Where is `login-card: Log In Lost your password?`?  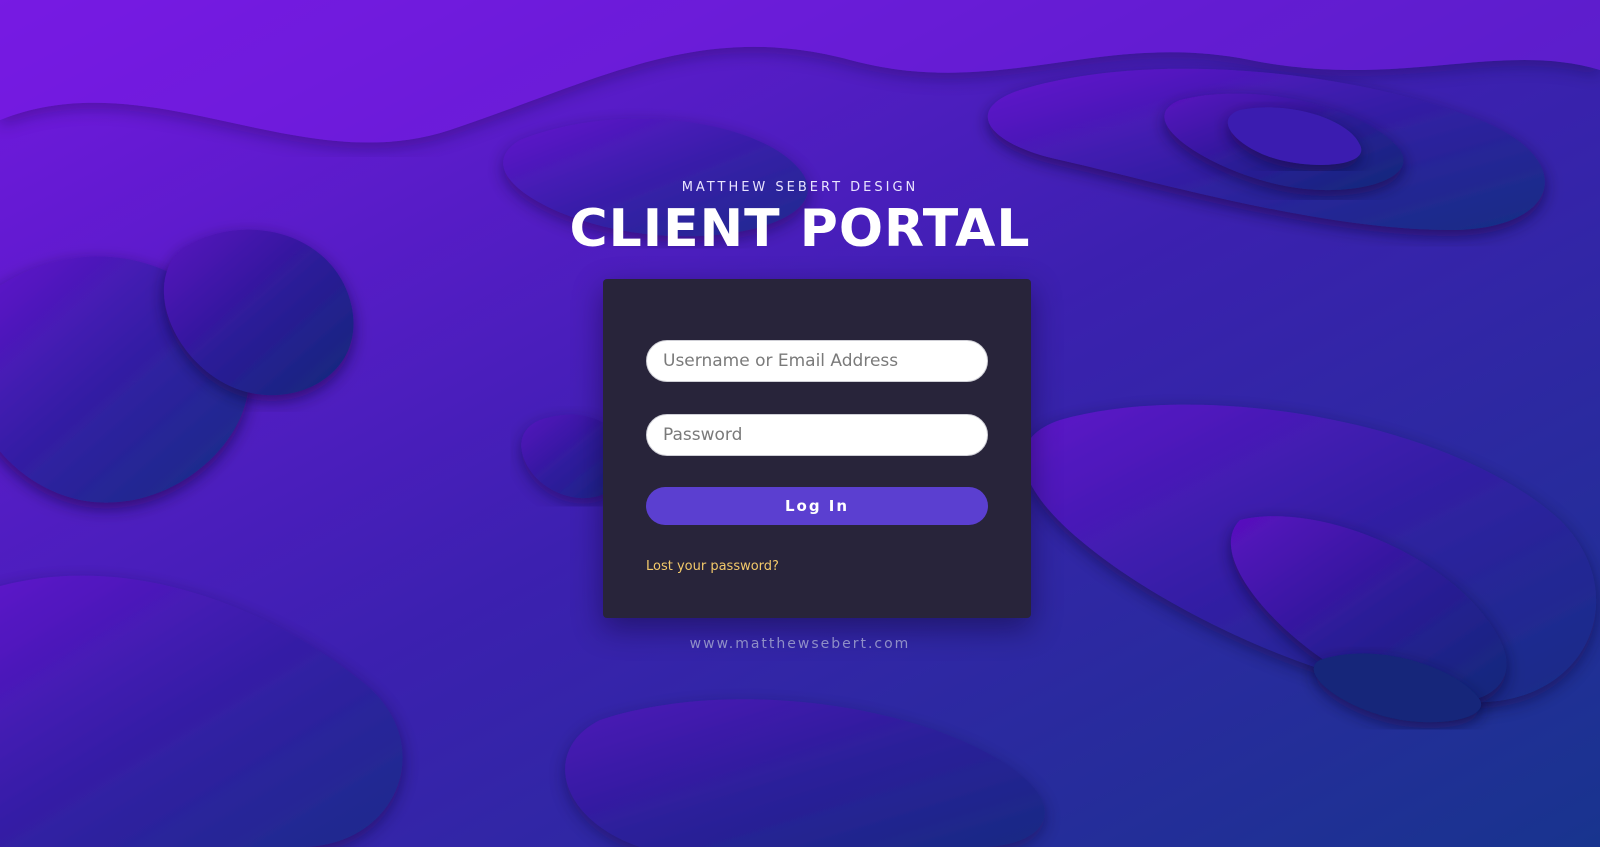 login-card: Log In Lost your password? is located at coordinates (817, 448).